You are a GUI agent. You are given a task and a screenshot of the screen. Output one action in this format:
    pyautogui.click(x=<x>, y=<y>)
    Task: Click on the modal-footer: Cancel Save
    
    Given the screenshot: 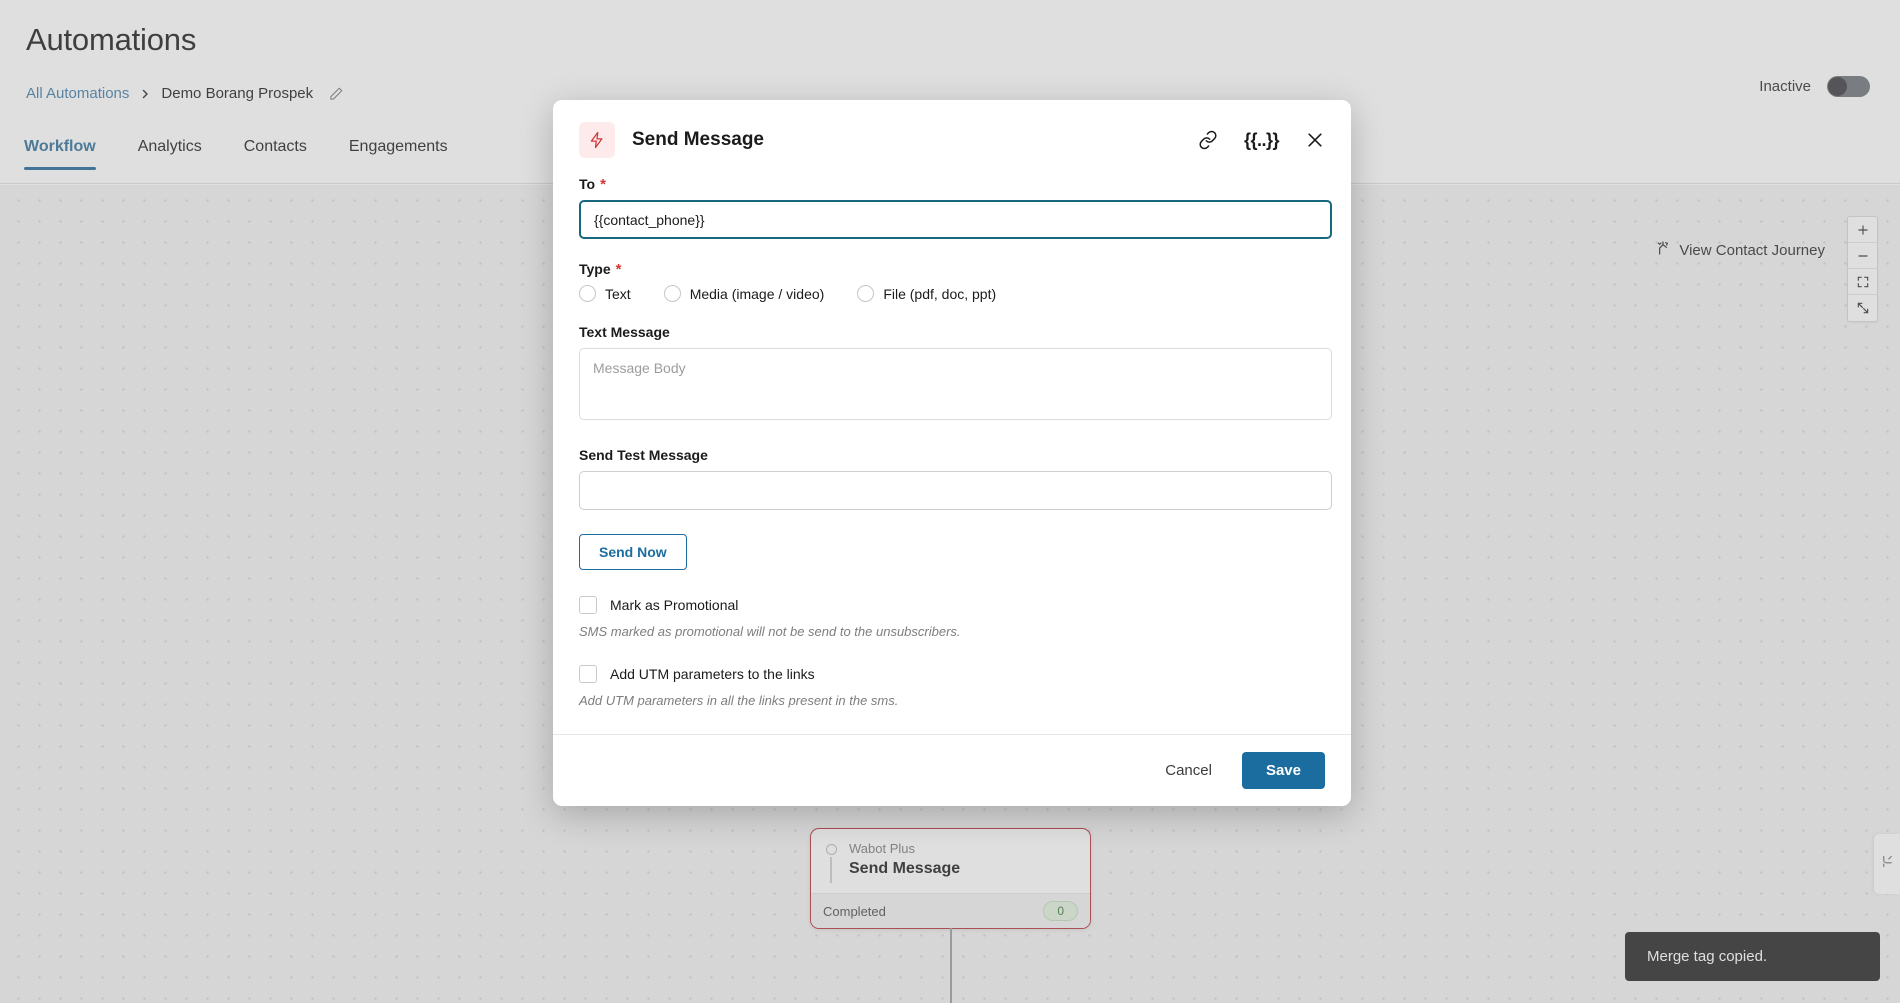 What is the action you would take?
    pyautogui.click(x=952, y=770)
    